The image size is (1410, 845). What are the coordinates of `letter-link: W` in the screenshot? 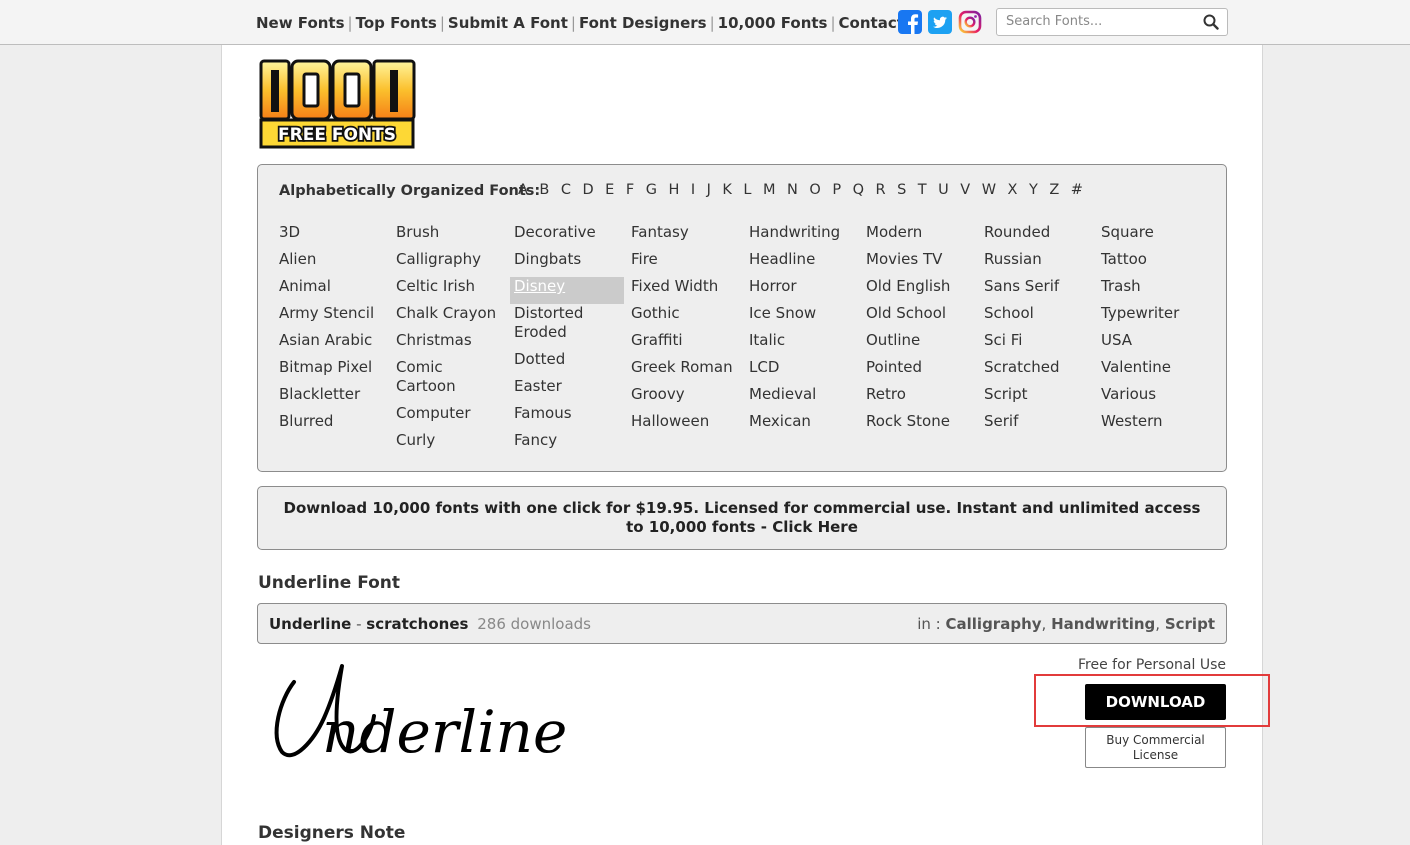 It's located at (989, 190).